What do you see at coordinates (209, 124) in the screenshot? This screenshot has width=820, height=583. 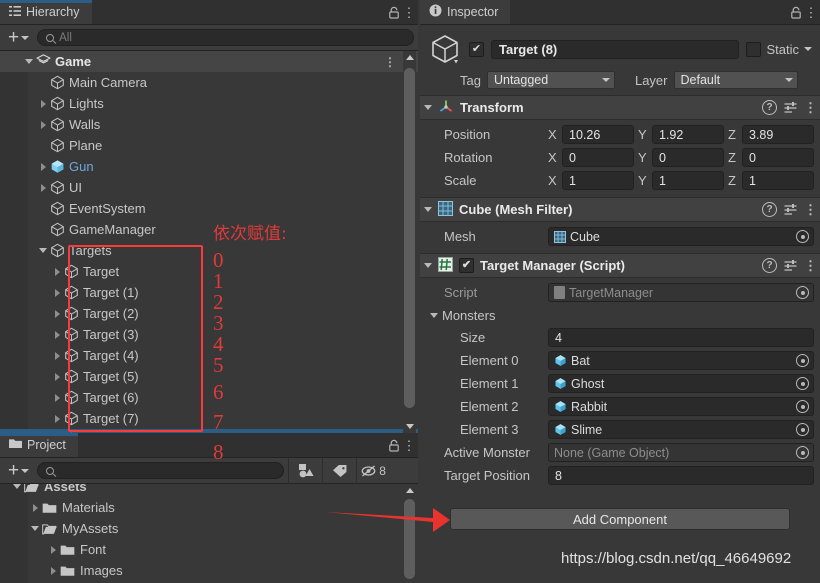 I see `hierarchy-row: Walls` at bounding box center [209, 124].